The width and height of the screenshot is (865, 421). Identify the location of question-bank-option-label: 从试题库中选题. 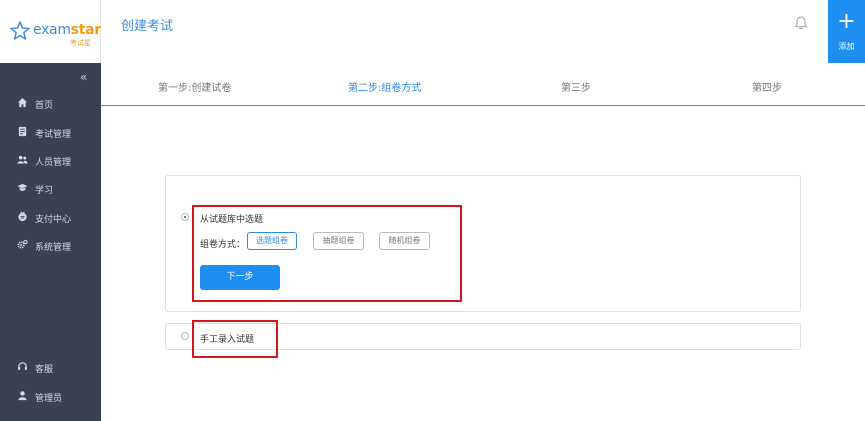
(232, 220).